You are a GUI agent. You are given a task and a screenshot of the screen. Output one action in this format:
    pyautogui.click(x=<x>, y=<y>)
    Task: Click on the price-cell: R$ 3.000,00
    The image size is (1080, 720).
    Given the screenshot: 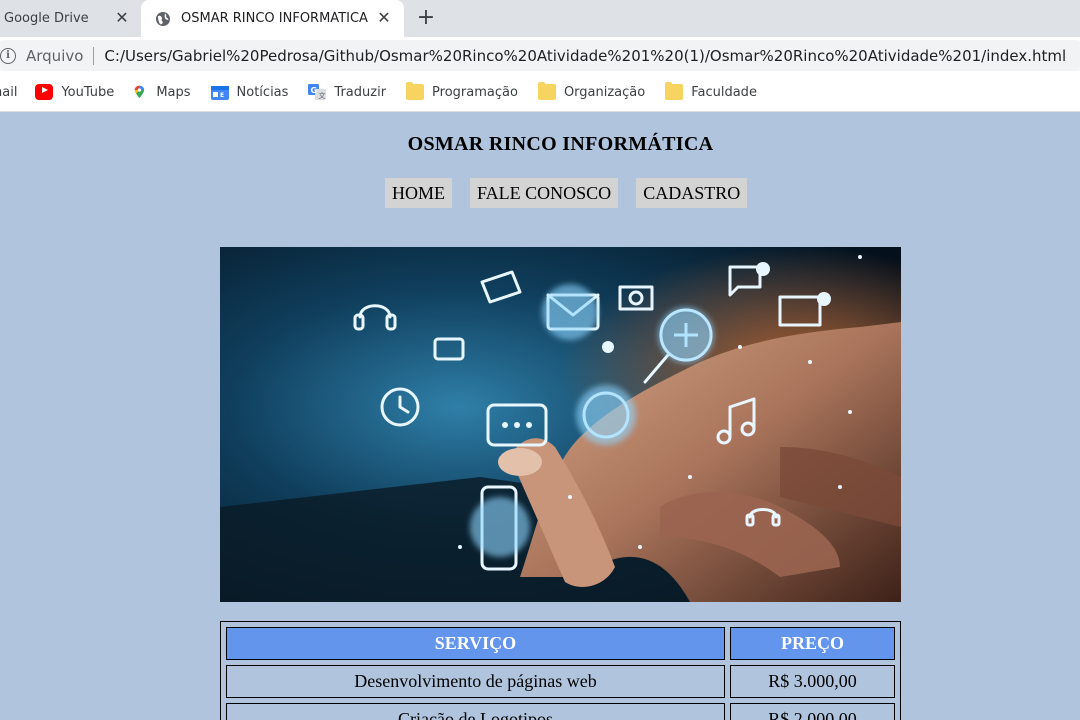 What is the action you would take?
    pyautogui.click(x=812, y=681)
    